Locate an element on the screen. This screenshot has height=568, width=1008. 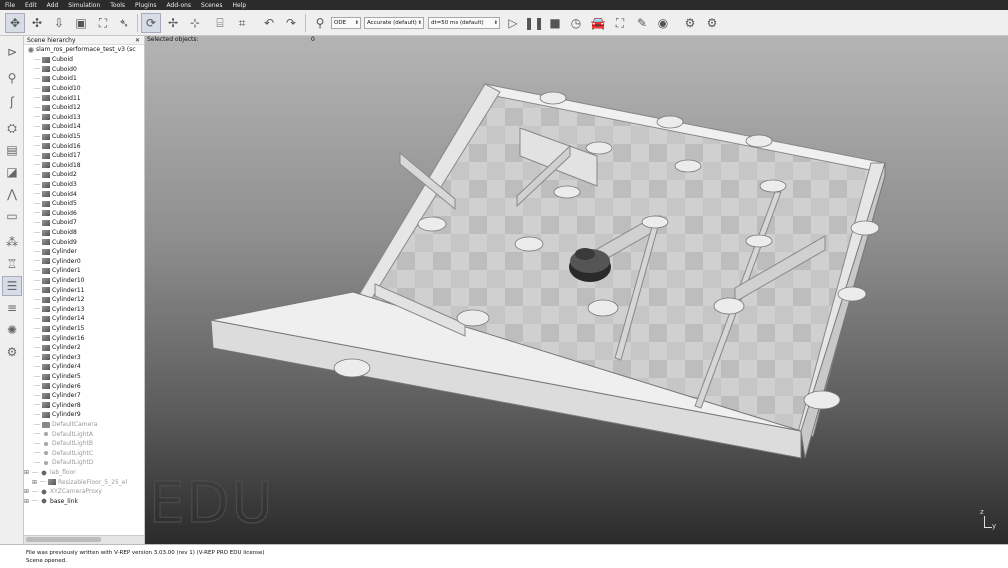
dynamics-icon: ⛶ is located at coordinates (620, 23).